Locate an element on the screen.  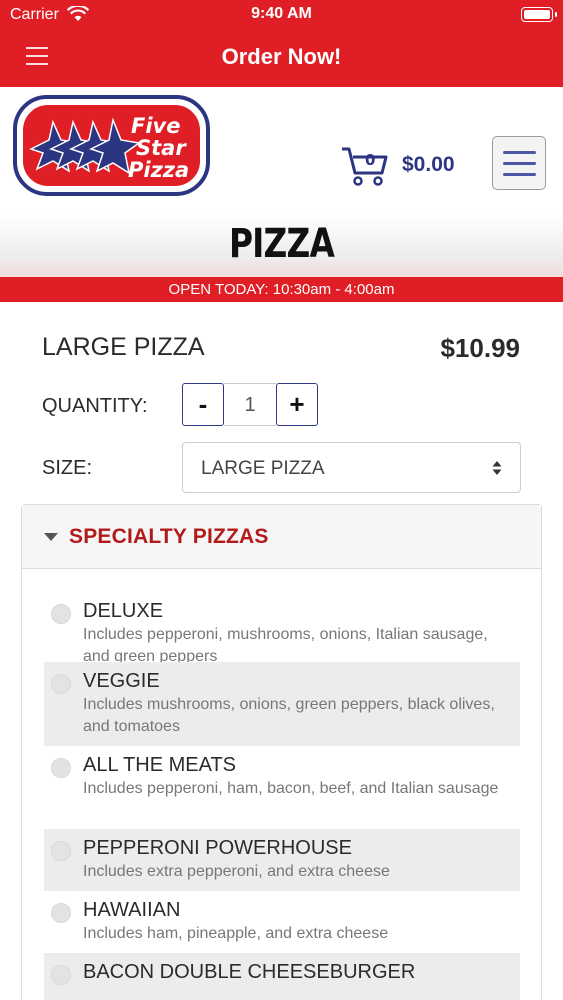
option-name: ALL THE MEATS is located at coordinates (160, 765).